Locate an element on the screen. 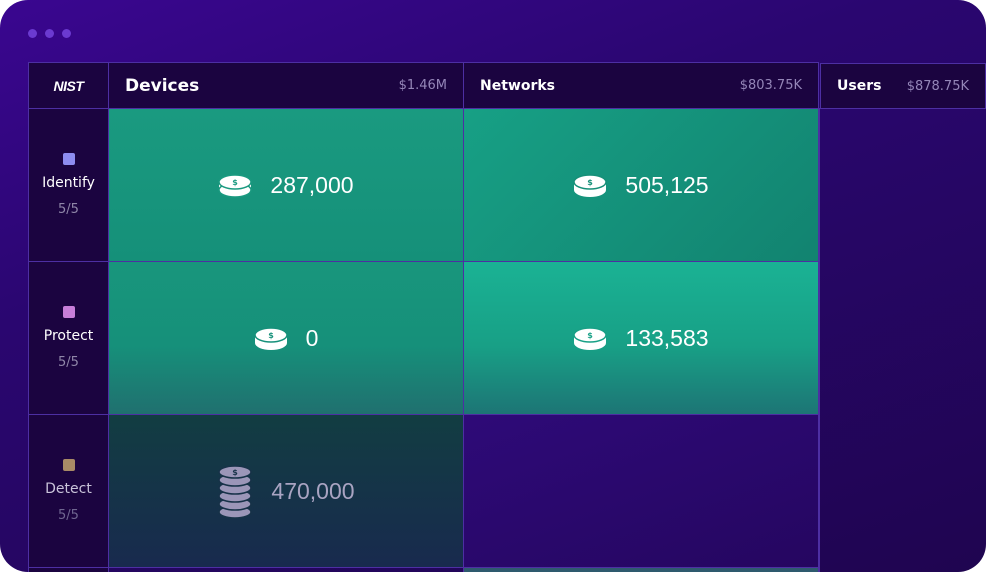 This screenshot has height=572, width=986. row-header-detect: Detect 5/5 is located at coordinates (68, 491).